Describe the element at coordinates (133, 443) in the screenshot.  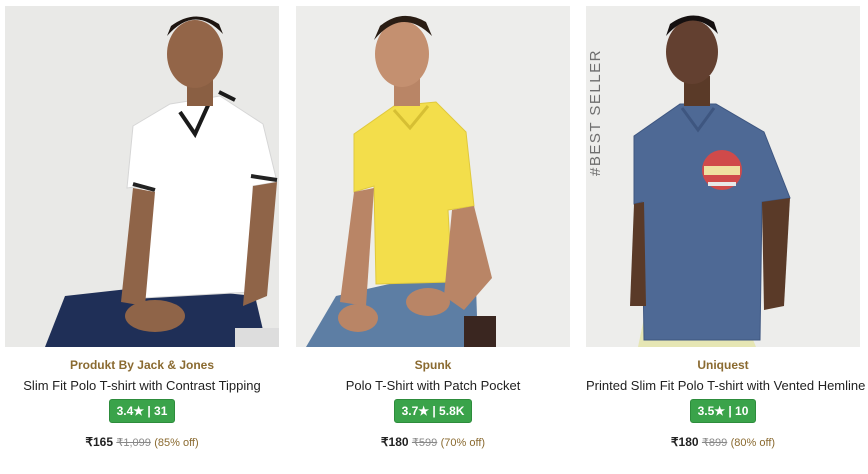
I see `original-price: ₹1,099` at that location.